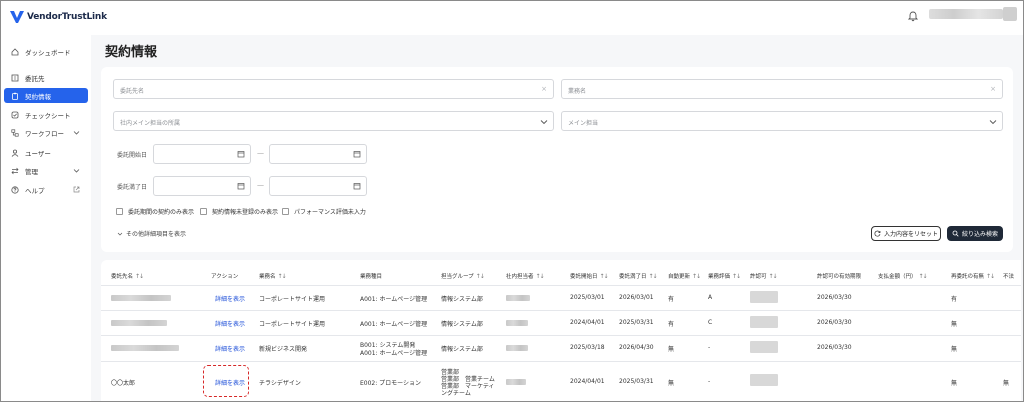 The height and width of the screenshot is (402, 1024). What do you see at coordinates (671, 324) in the screenshot?
I see `auto-renew-cell: 有` at bounding box center [671, 324].